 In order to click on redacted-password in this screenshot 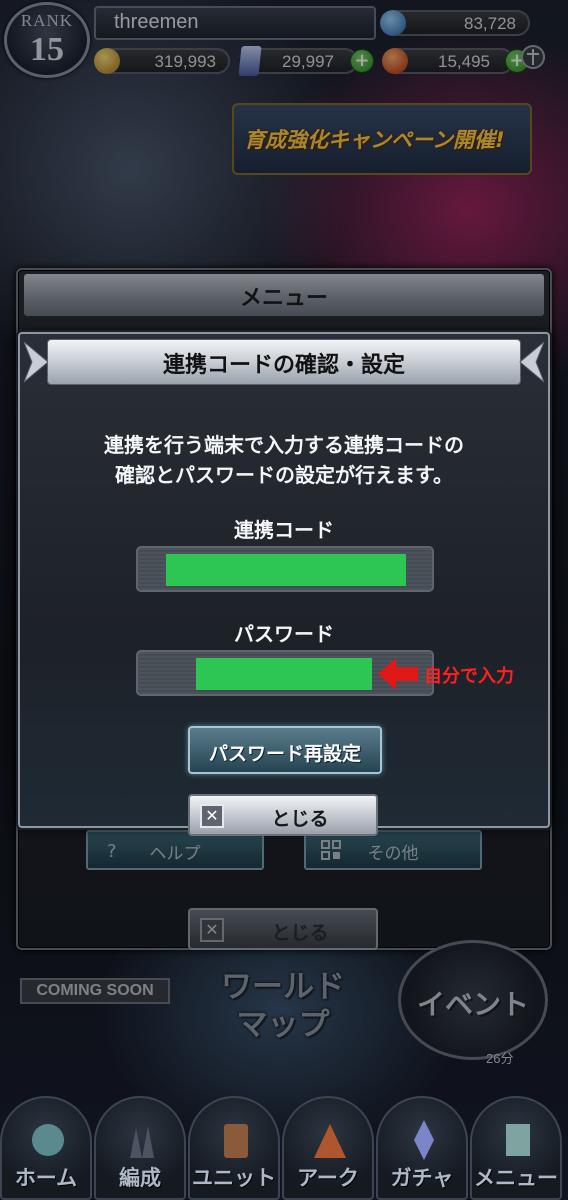, I will do `click(284, 674)`.